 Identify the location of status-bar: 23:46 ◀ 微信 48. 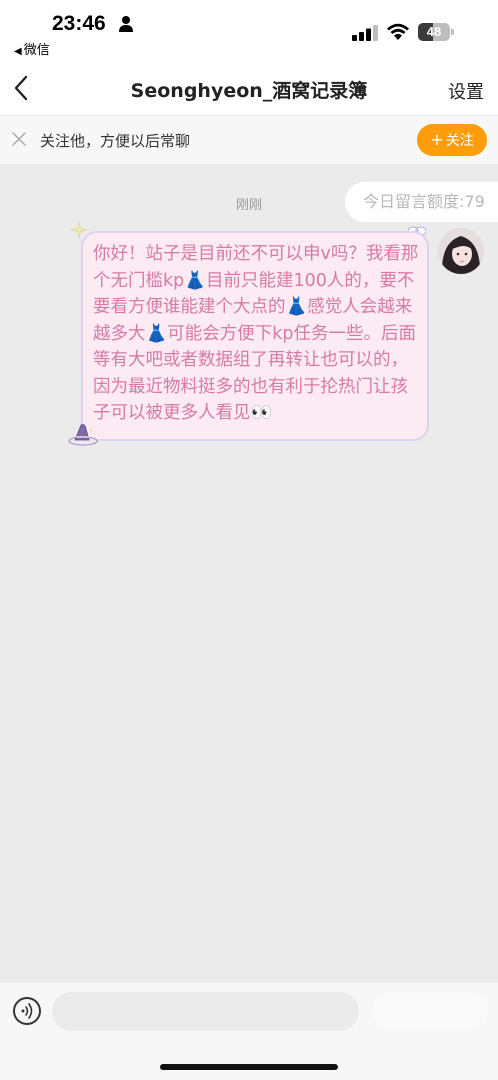
(249, 30).